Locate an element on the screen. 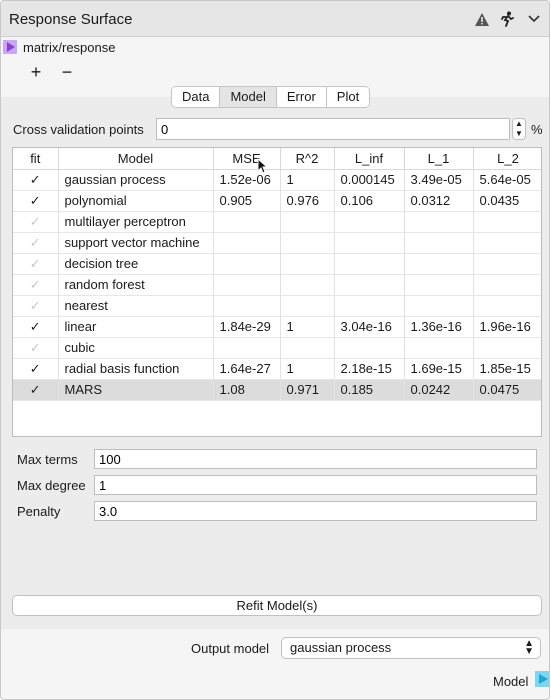 The image size is (551, 700). select-caret-icon: ▲ ▼ is located at coordinates (529, 647).